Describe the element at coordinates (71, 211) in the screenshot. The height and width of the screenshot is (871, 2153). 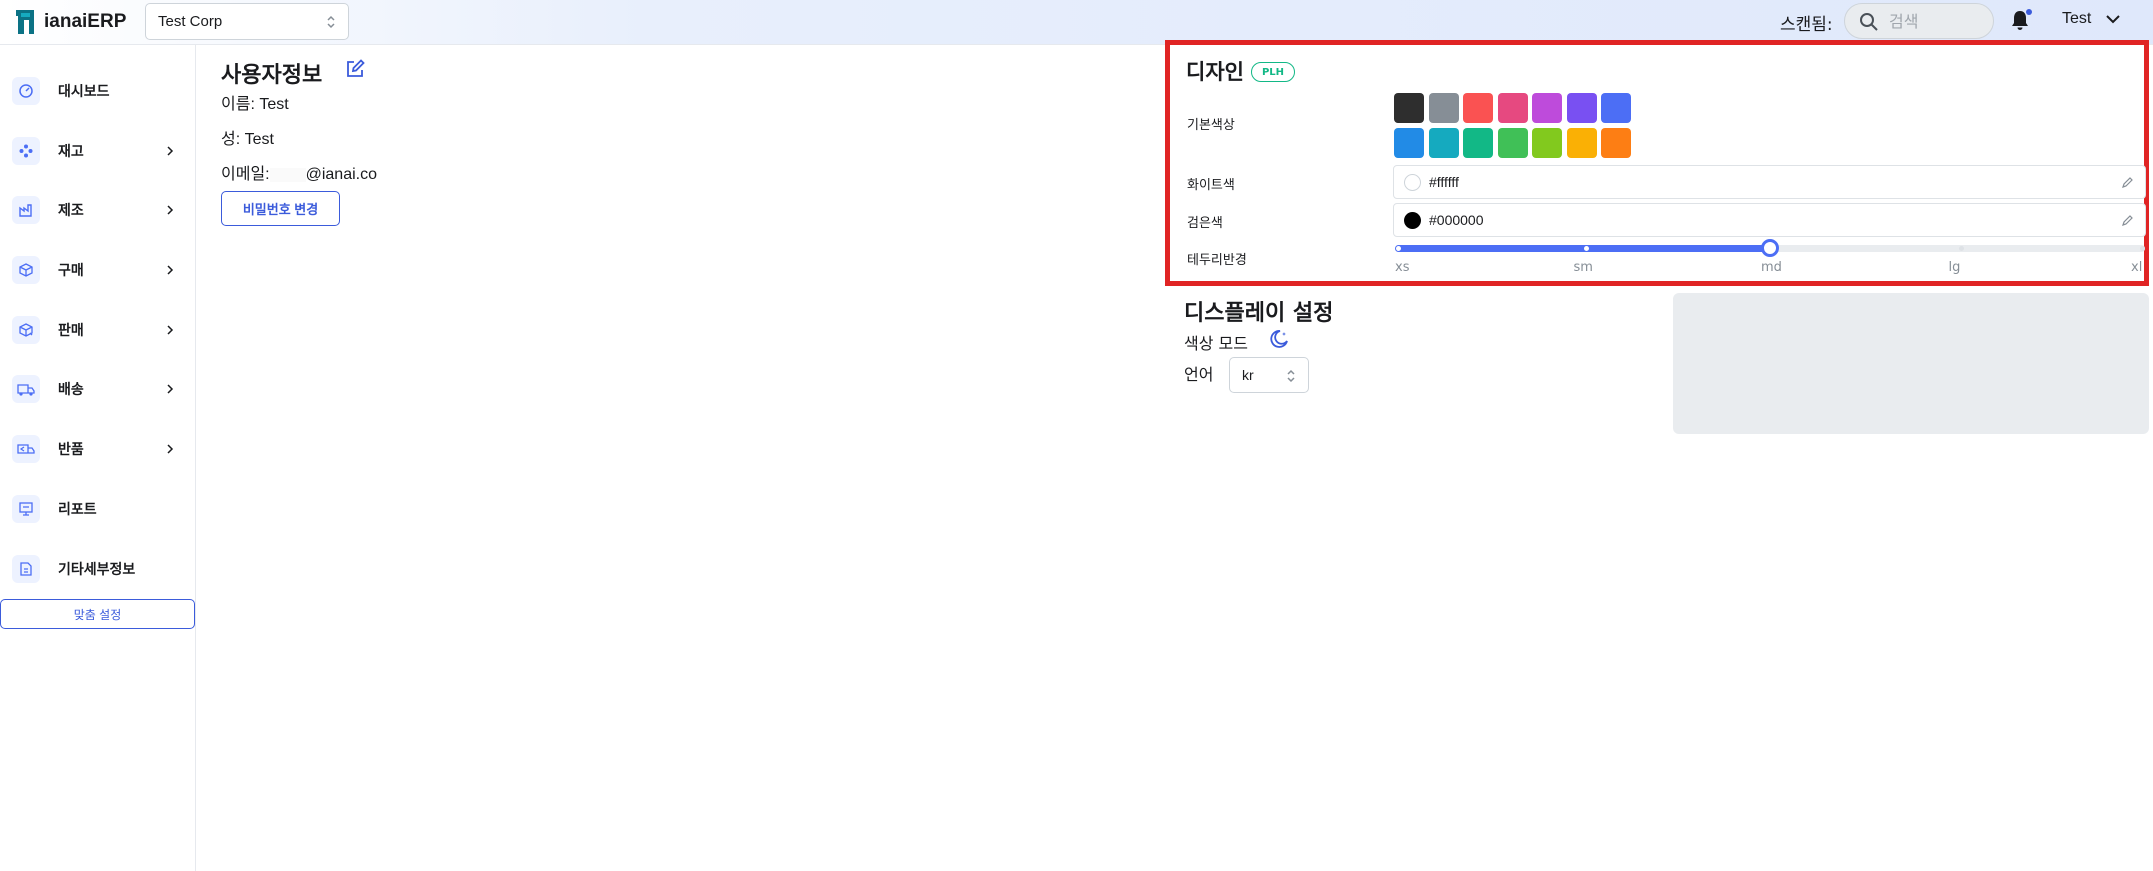
I see `sidebar-item-label: 제조` at that location.